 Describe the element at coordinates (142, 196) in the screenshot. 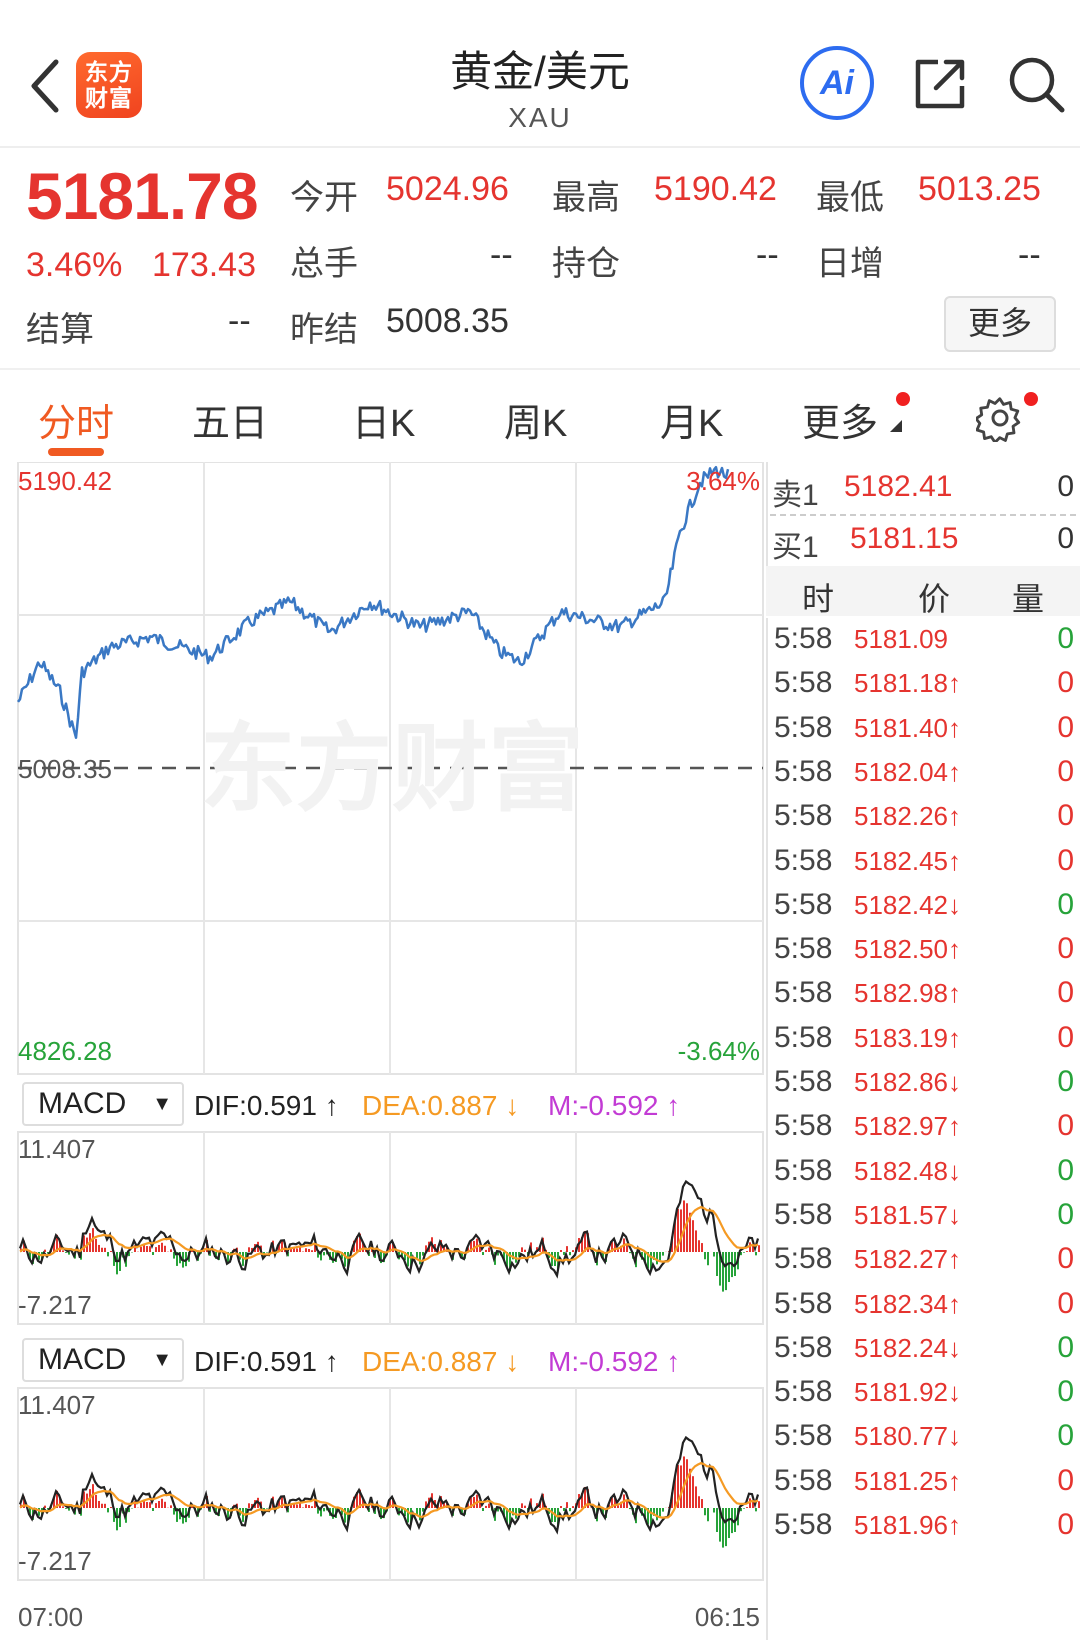

I see `last-price: 5181.78` at that location.